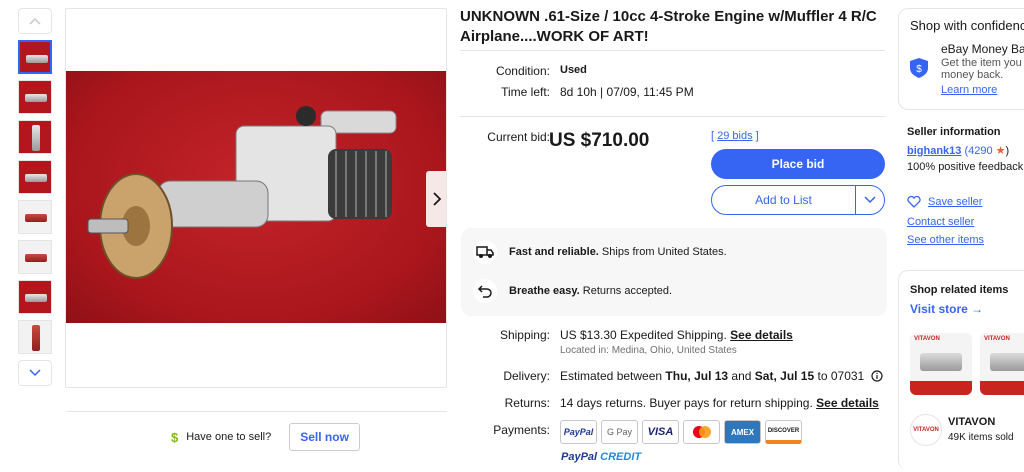 This screenshot has width=1024, height=472. I want to click on save-seller-button: Save seller, so click(944, 202).